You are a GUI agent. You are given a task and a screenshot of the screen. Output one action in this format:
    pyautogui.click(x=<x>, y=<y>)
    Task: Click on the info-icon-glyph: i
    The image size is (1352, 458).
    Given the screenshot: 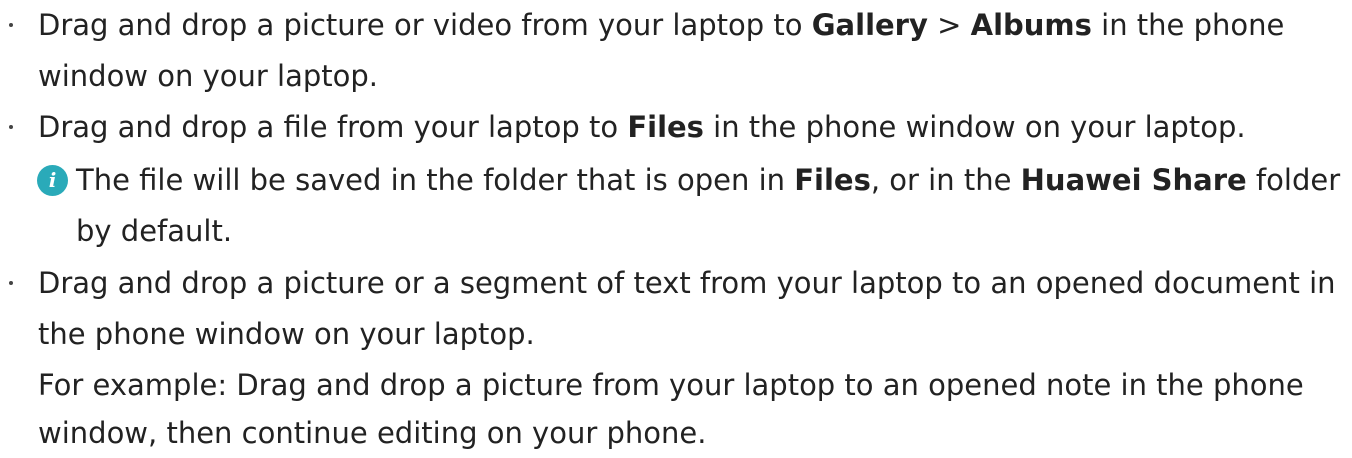 What is the action you would take?
    pyautogui.click(x=52, y=180)
    